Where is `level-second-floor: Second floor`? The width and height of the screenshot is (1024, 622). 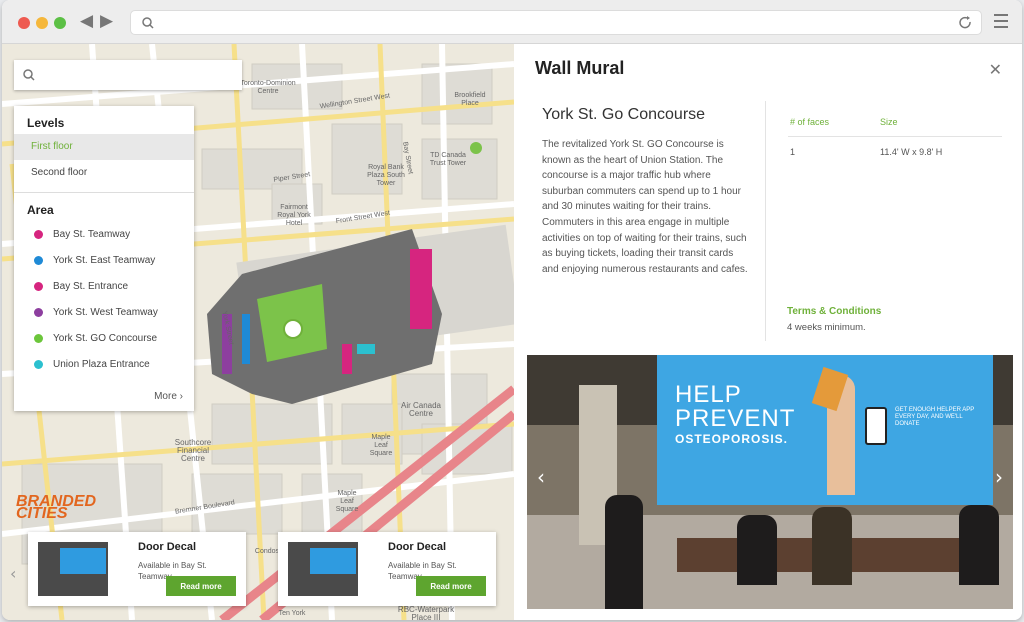
level-second-floor: Second floor is located at coordinates (104, 173).